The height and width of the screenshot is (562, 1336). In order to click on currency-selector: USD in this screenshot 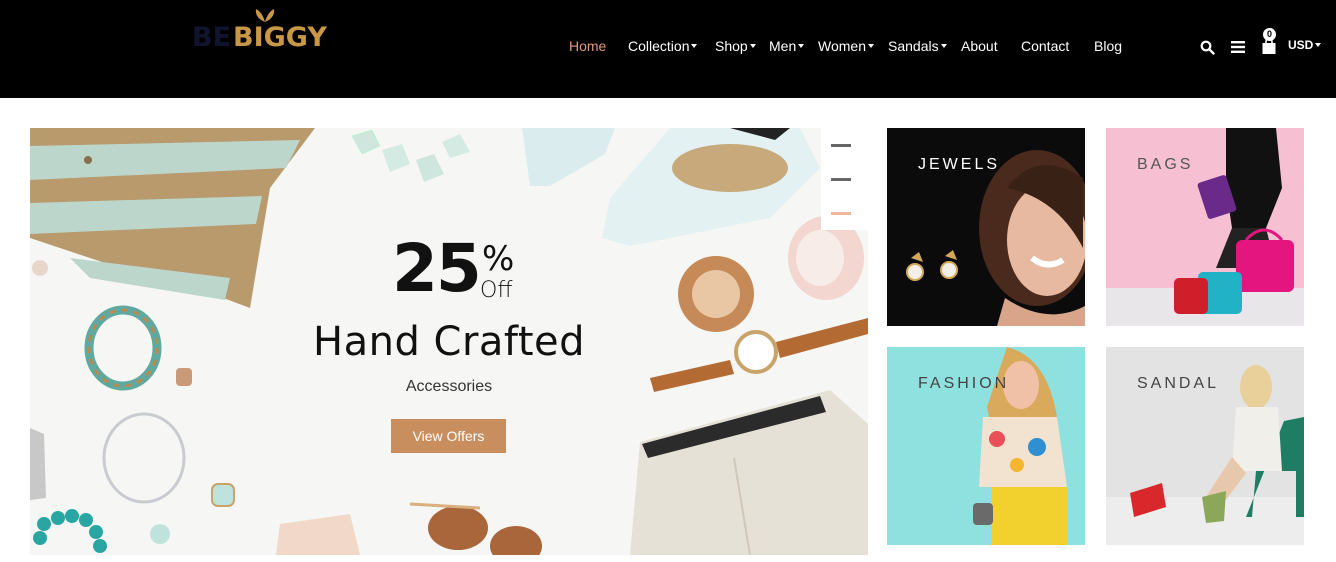, I will do `click(1305, 45)`.